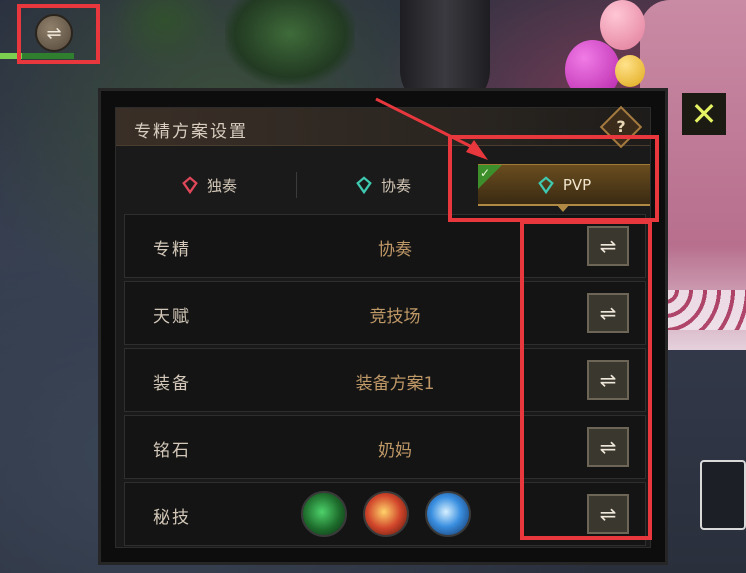 The width and height of the screenshot is (746, 573). Describe the element at coordinates (395, 250) in the screenshot. I see `row-value: 协奏` at that location.